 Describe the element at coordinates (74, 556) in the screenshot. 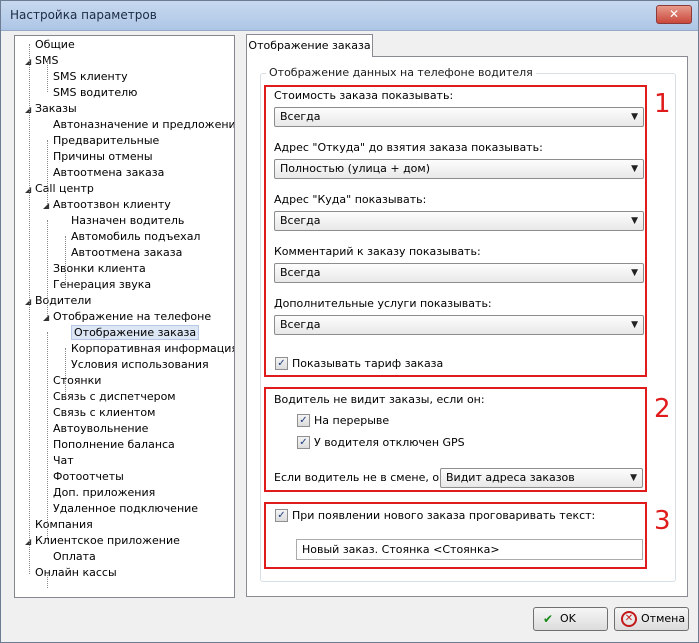

I see `tree-item-label: Оплата` at that location.